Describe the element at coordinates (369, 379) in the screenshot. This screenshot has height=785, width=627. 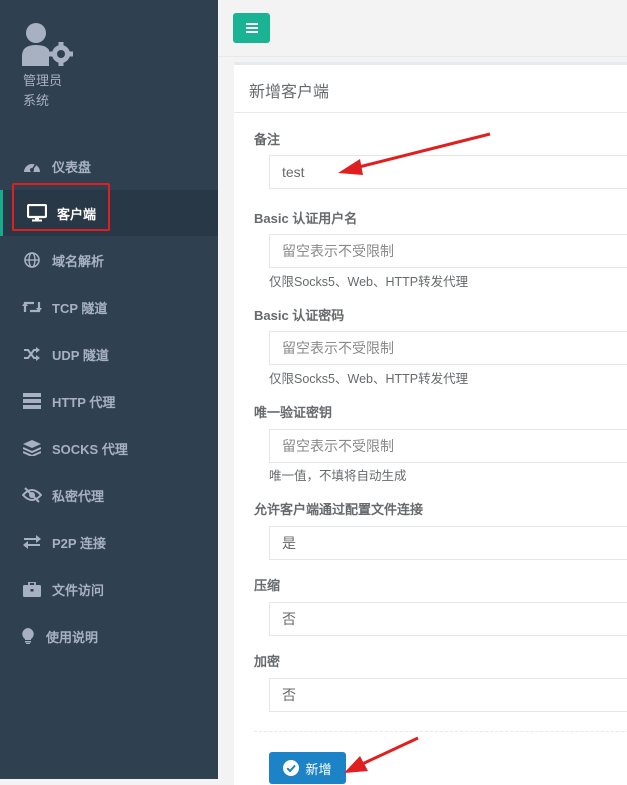
I see `basic-pass-help: 仅限Socks5、Web、HTTP转发代理` at that location.